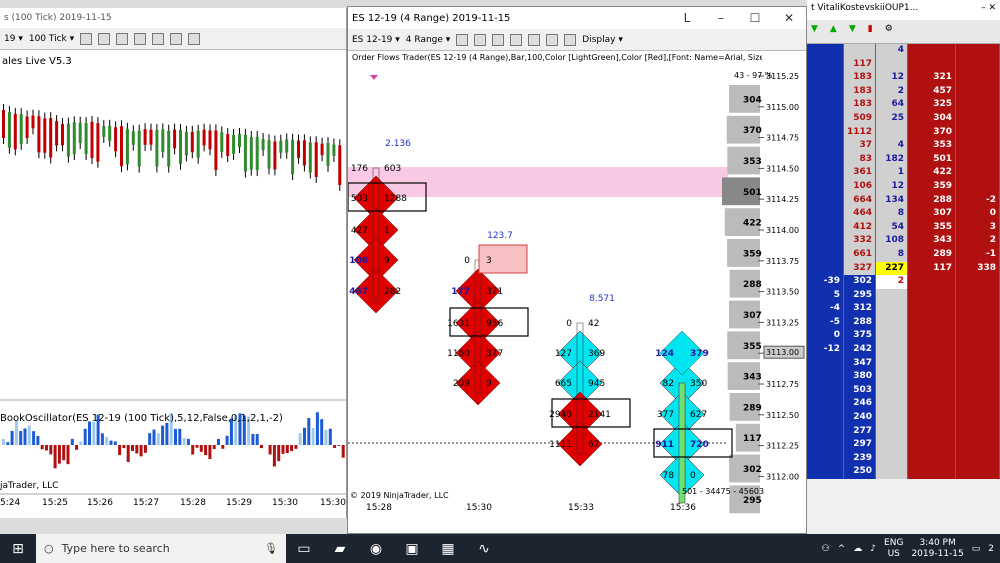 Image resolution: width=1000 pixels, height=563 pixels. I want to click on instrument-dropdown: ES 12-19 ▾, so click(376, 40).